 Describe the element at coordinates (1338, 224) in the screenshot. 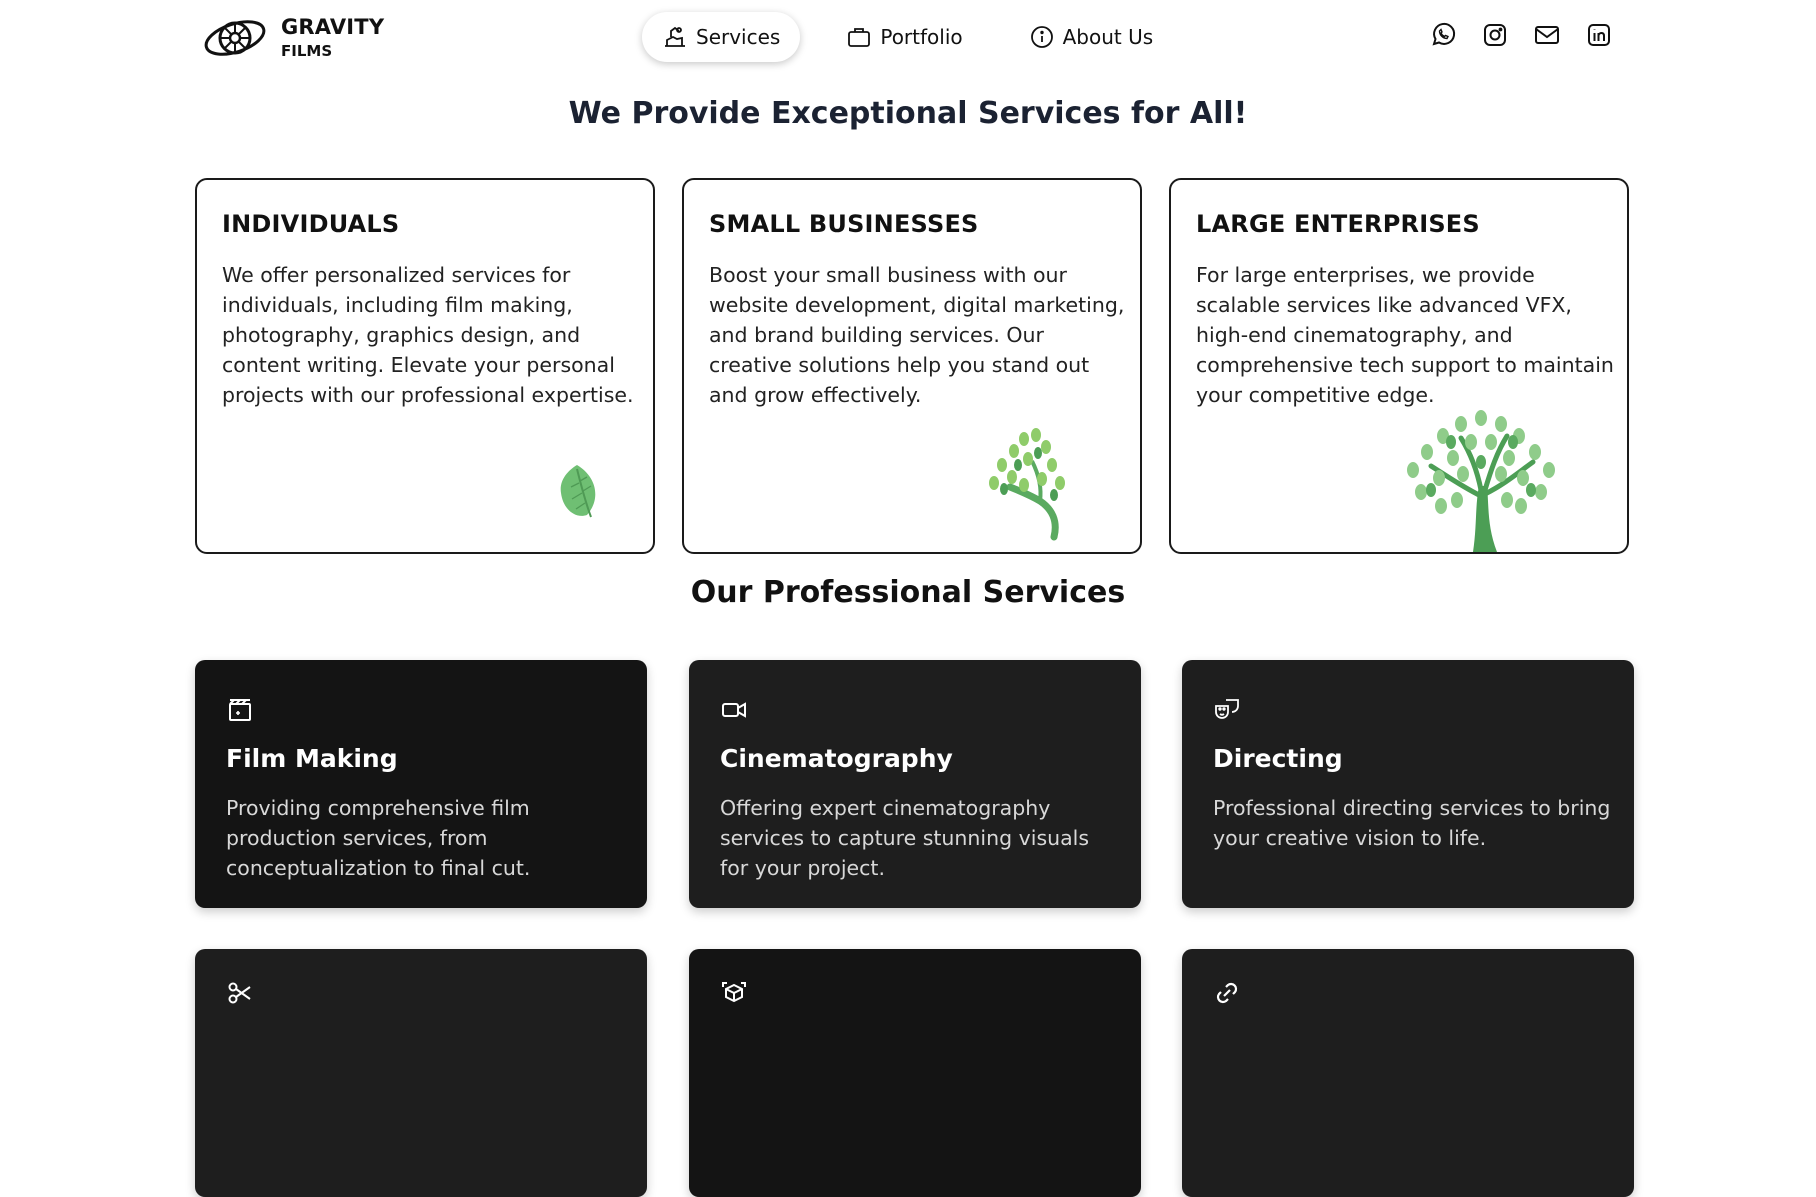

I see `audience-title: LARGE ENTERPRISES` at that location.